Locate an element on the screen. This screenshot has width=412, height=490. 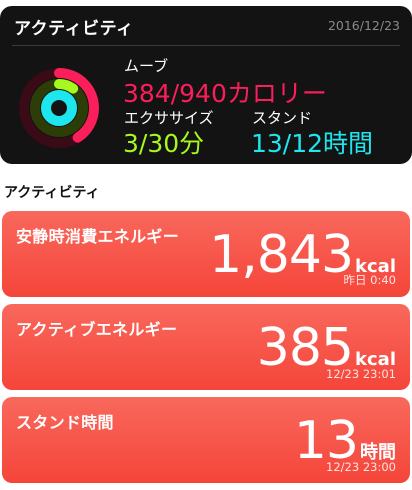
exercise-value: 3/30分 is located at coordinates (164, 143).